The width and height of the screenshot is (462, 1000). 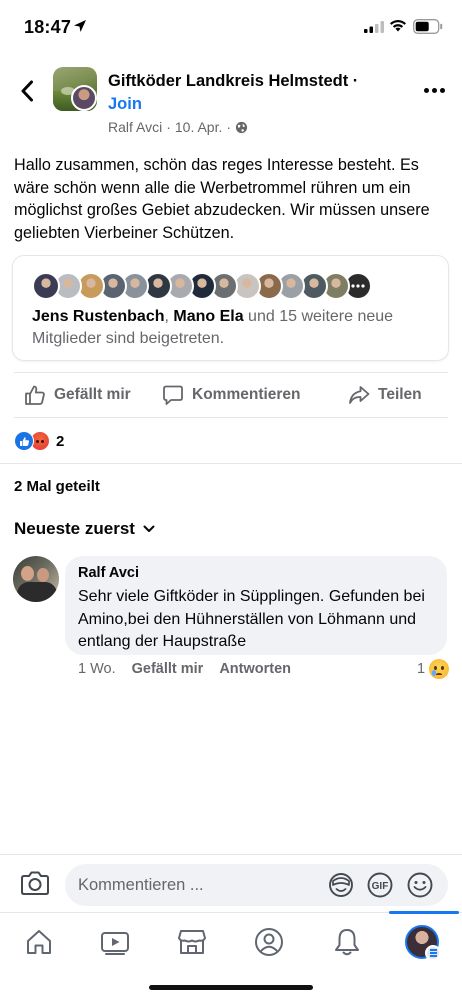 I want to click on sad-emoji-mouth, so click(x=439, y=674).